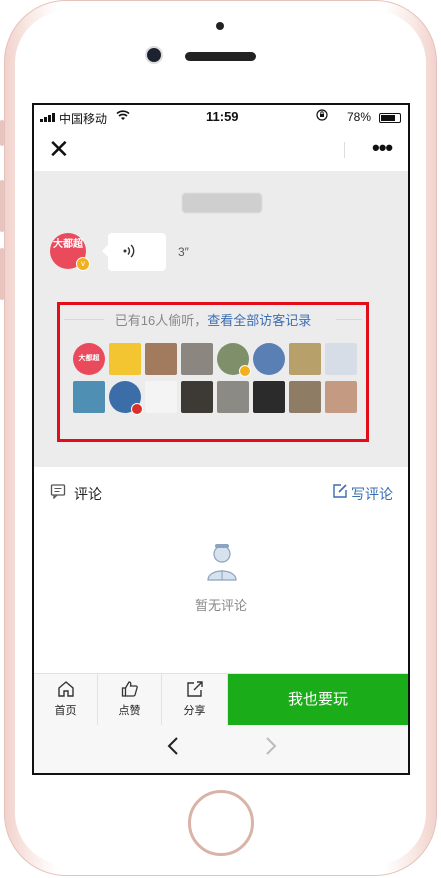  Describe the element at coordinates (221, 749) in the screenshot. I see `browser-toolbar` at that location.